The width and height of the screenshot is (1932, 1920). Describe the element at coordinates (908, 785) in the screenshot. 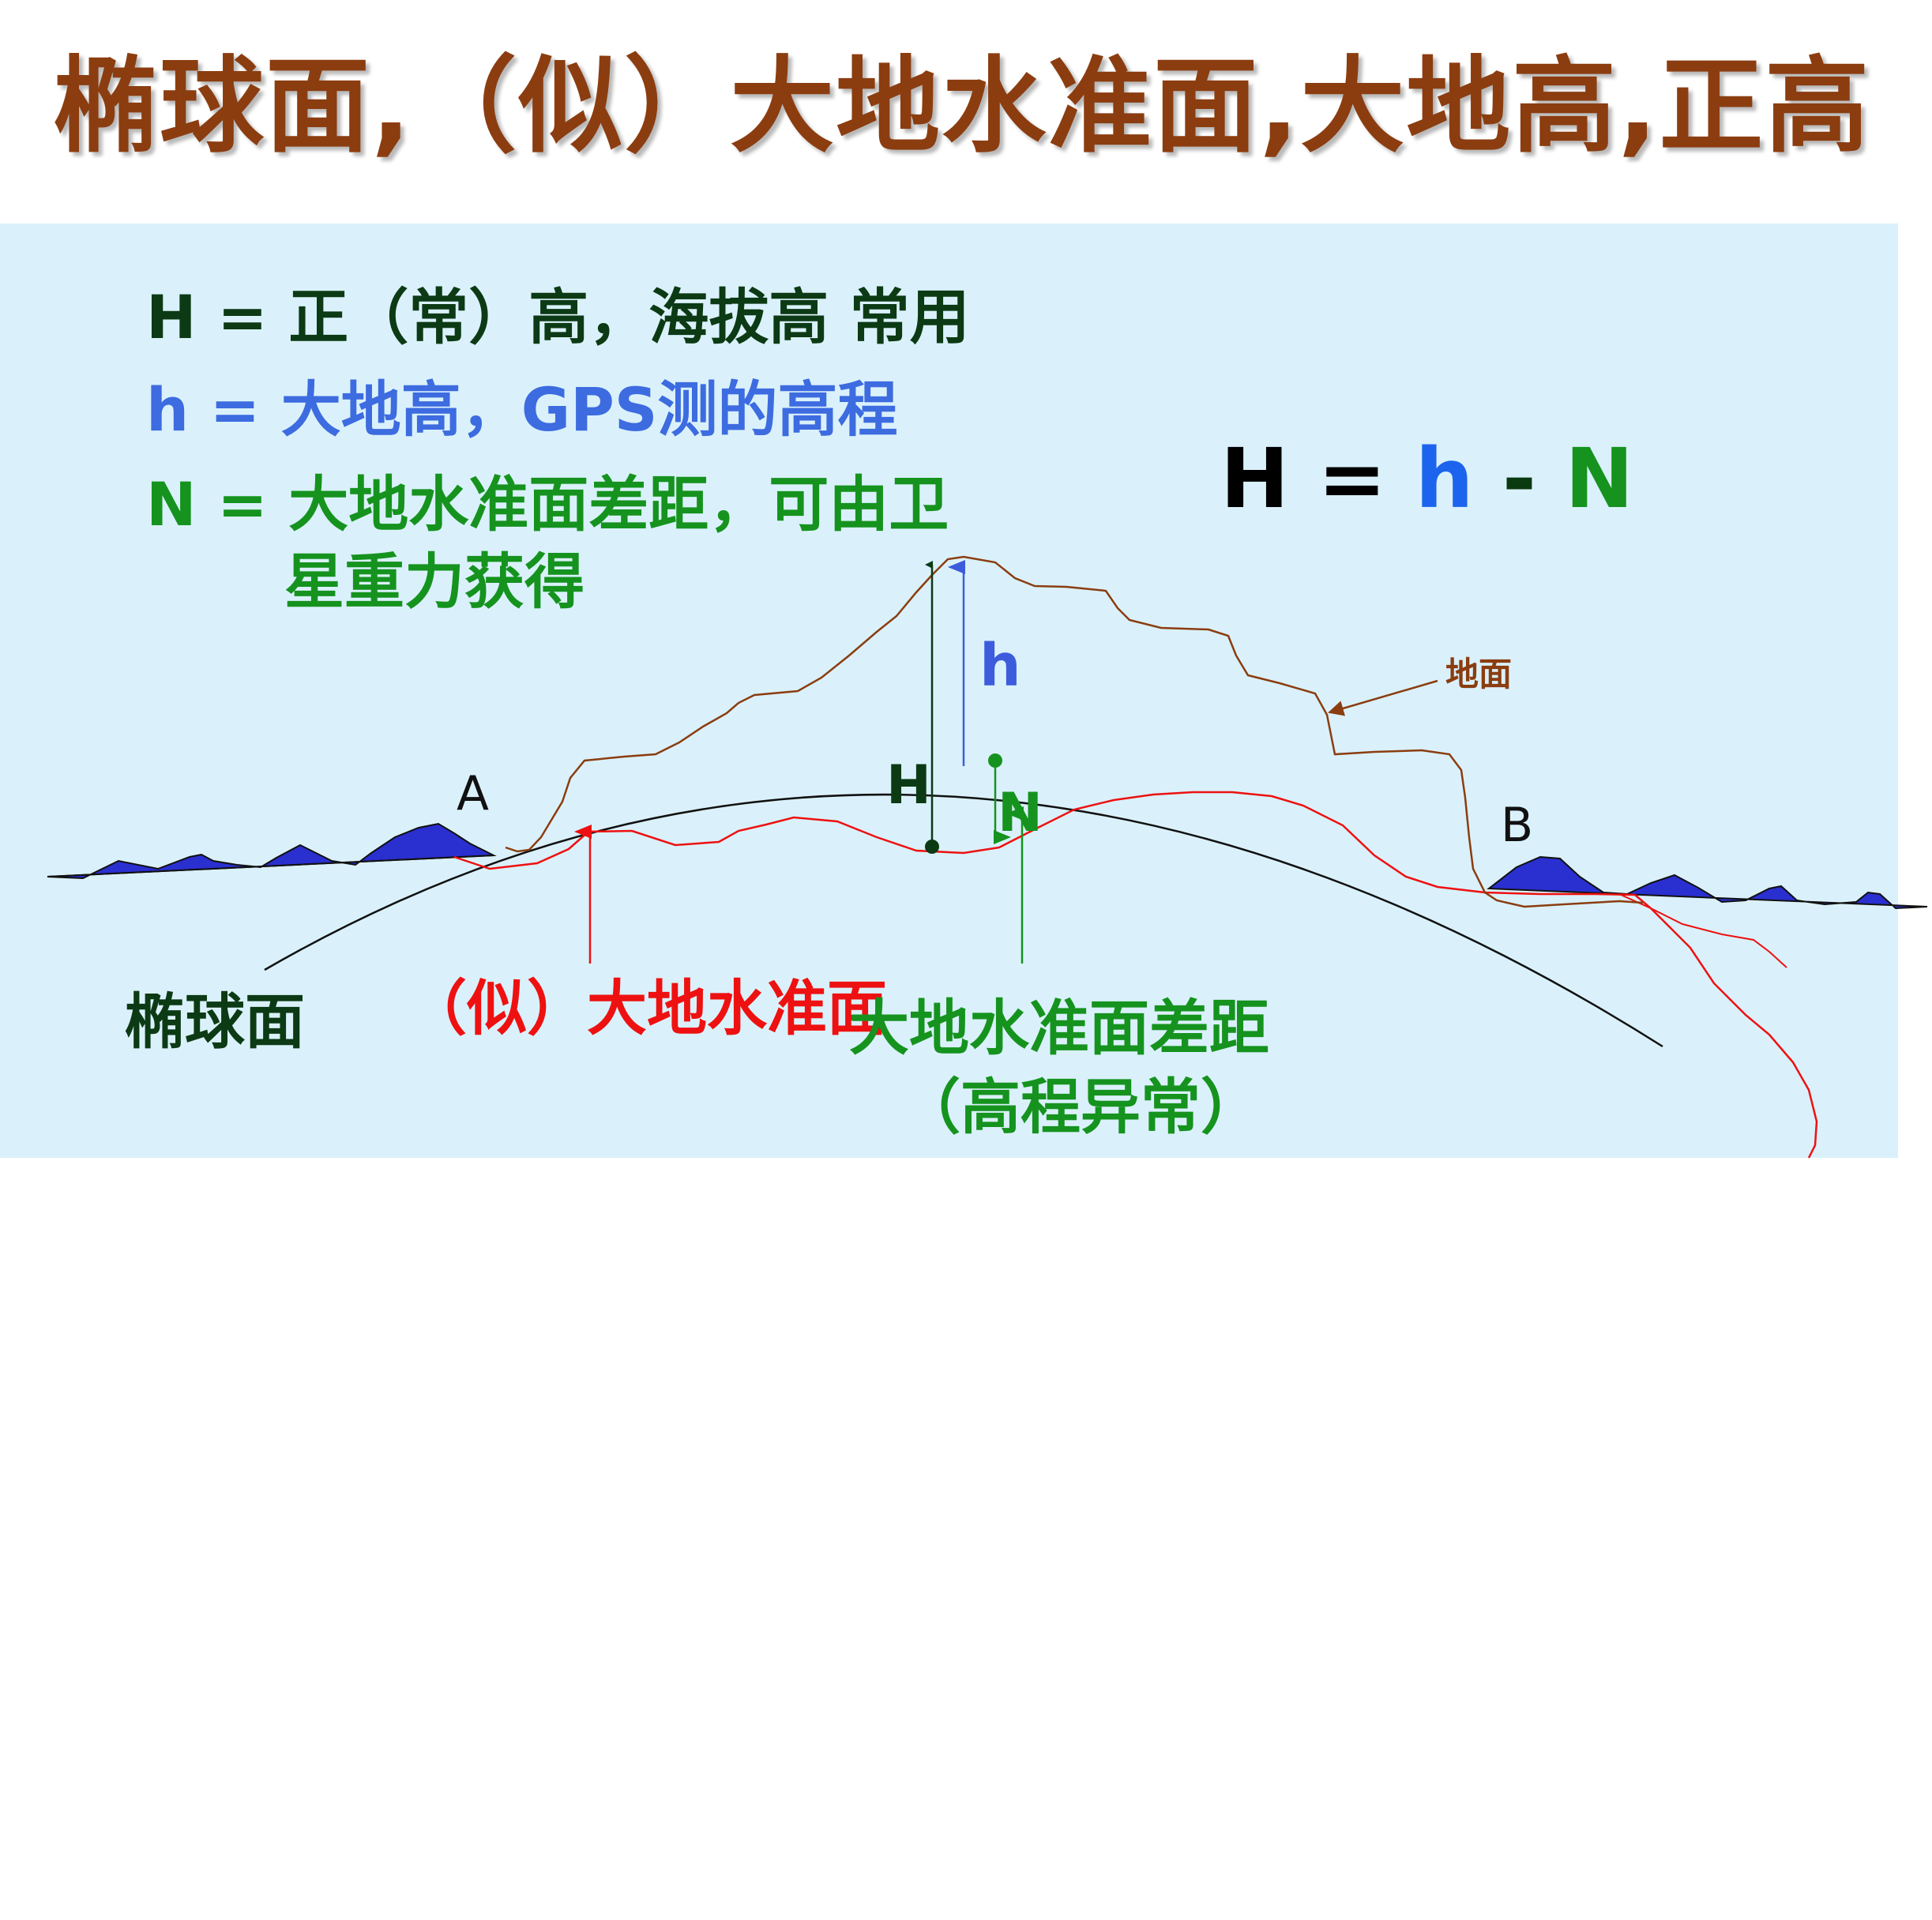

I see `label-H: H` at that location.